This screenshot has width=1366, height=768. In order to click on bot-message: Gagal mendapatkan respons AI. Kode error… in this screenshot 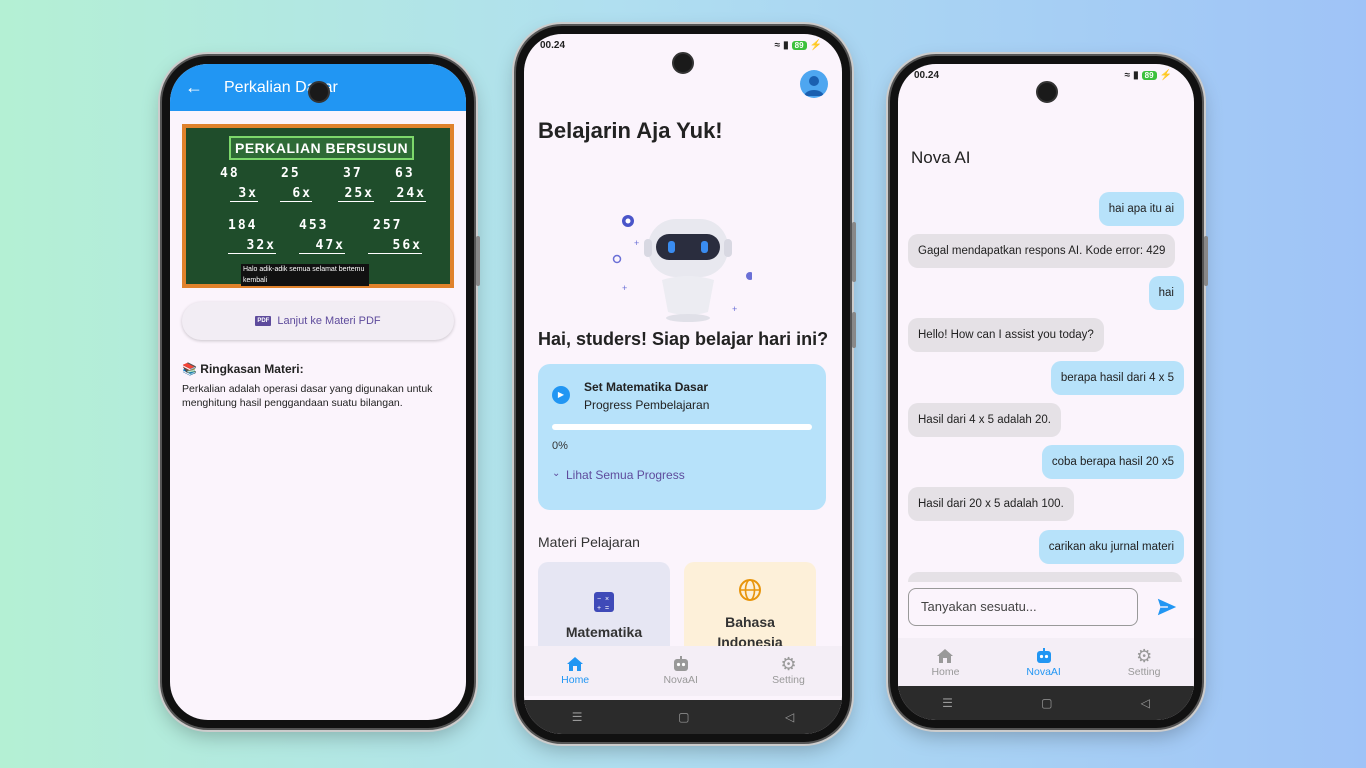, I will do `click(1042, 251)`.